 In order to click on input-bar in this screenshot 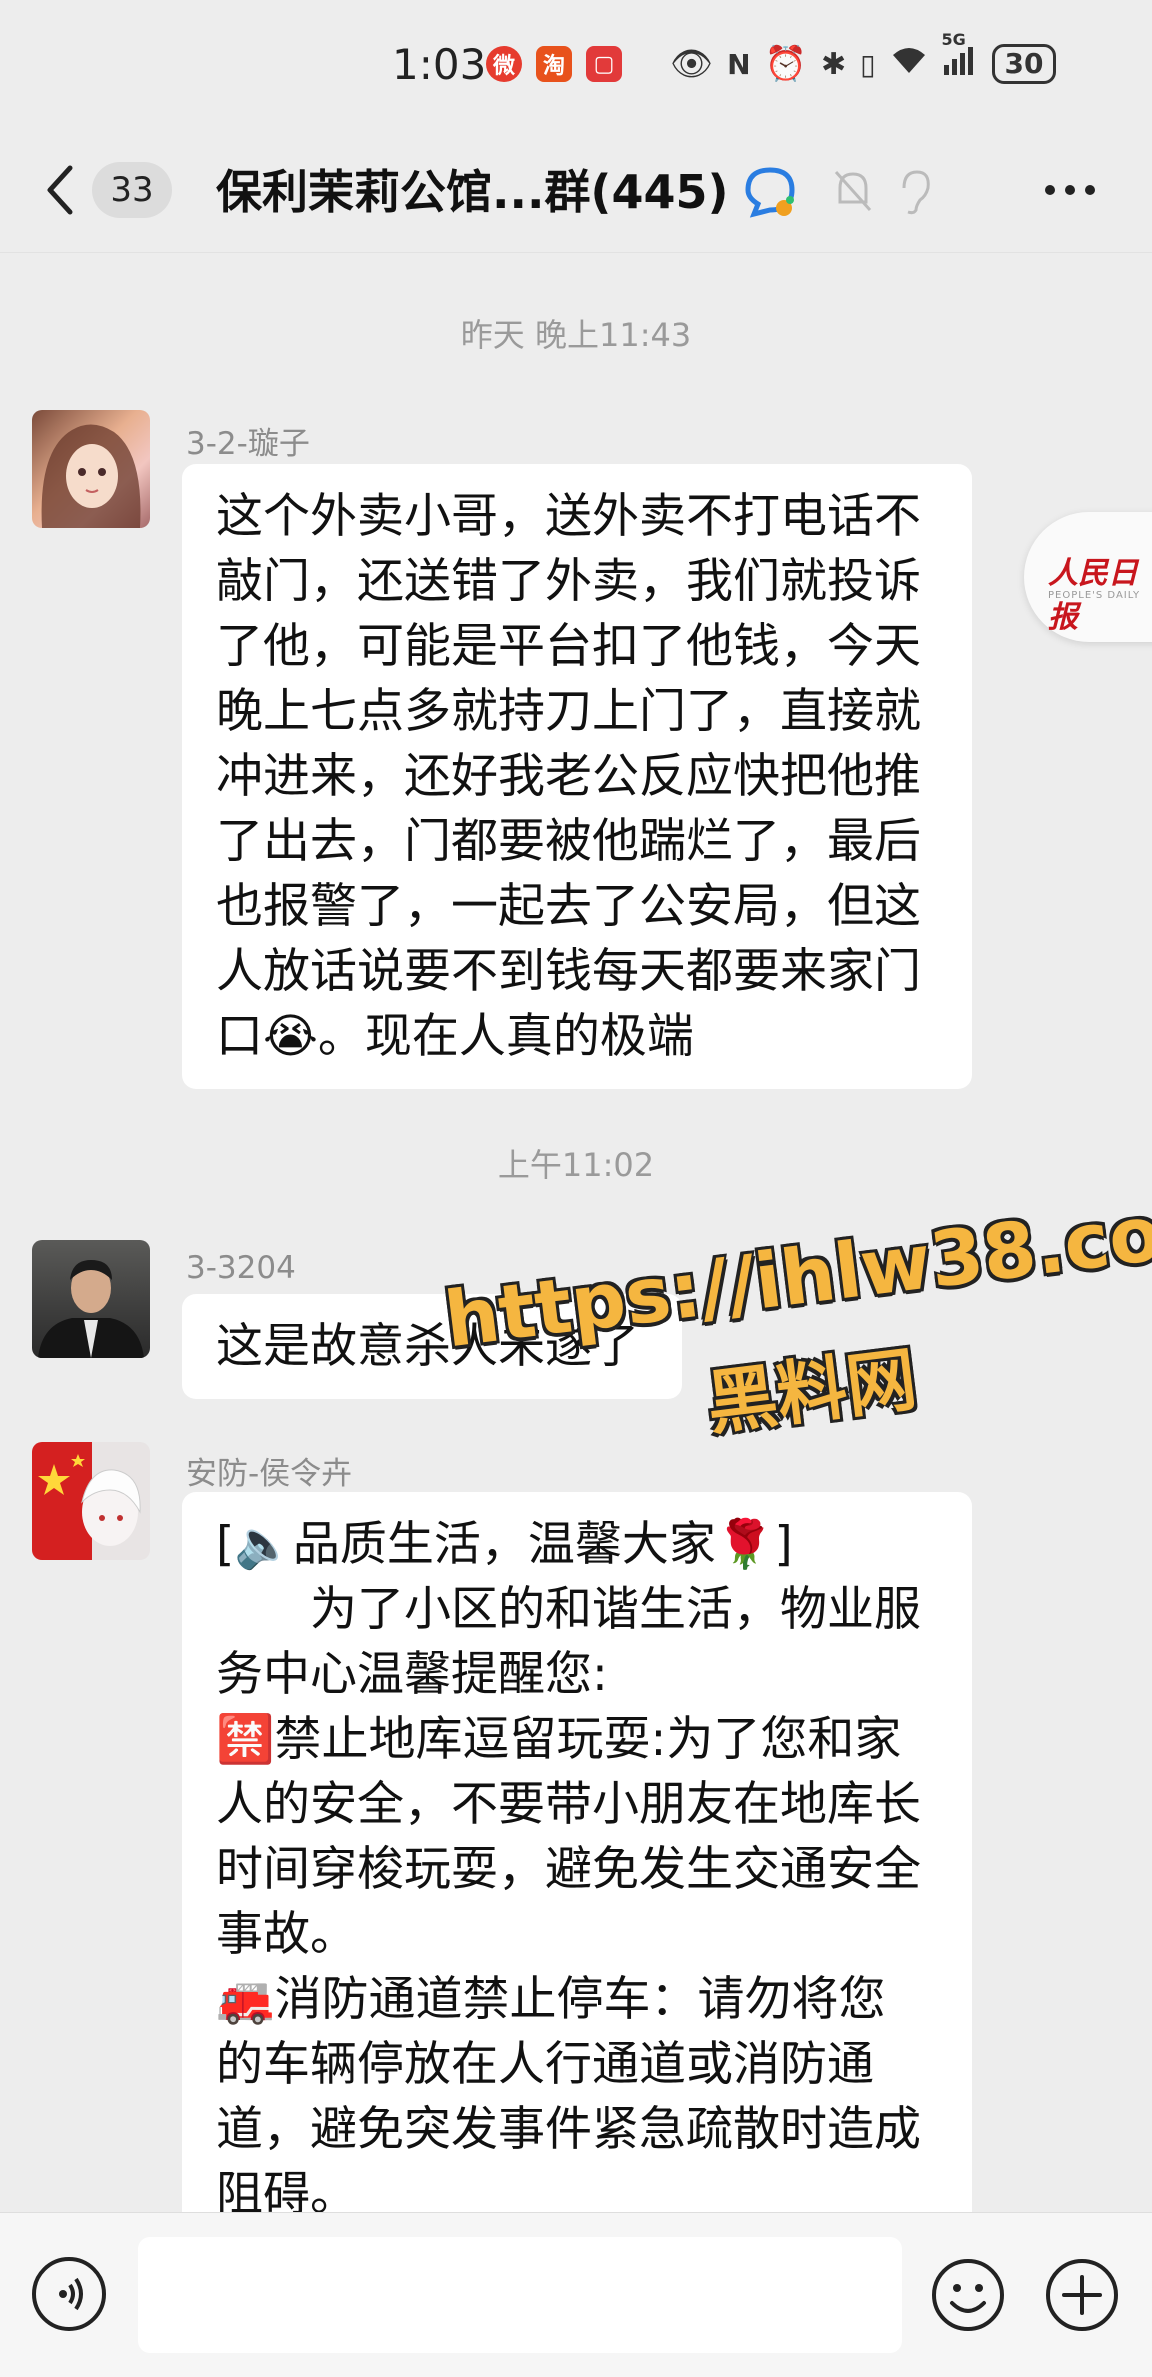, I will do `click(576, 2294)`.